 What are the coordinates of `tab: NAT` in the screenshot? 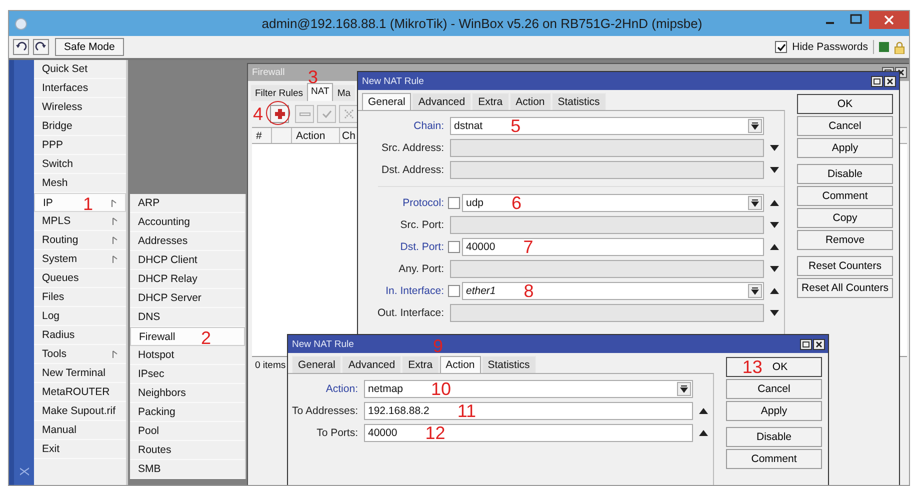 It's located at (320, 92).